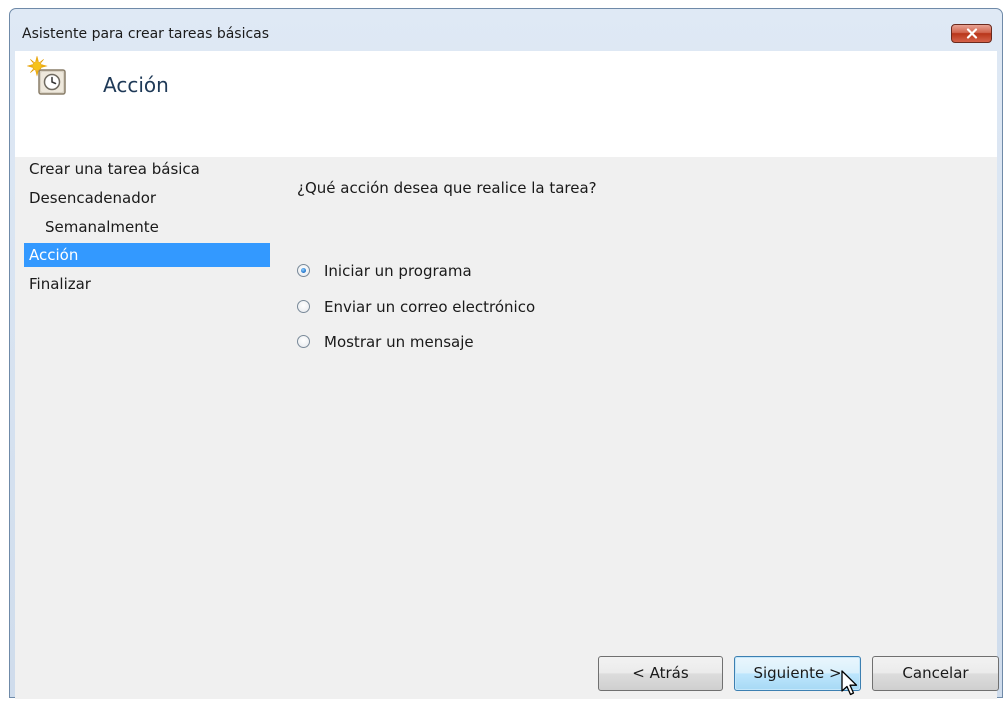  What do you see at coordinates (398, 271) in the screenshot?
I see `option-label: Iniciar un programa` at bounding box center [398, 271].